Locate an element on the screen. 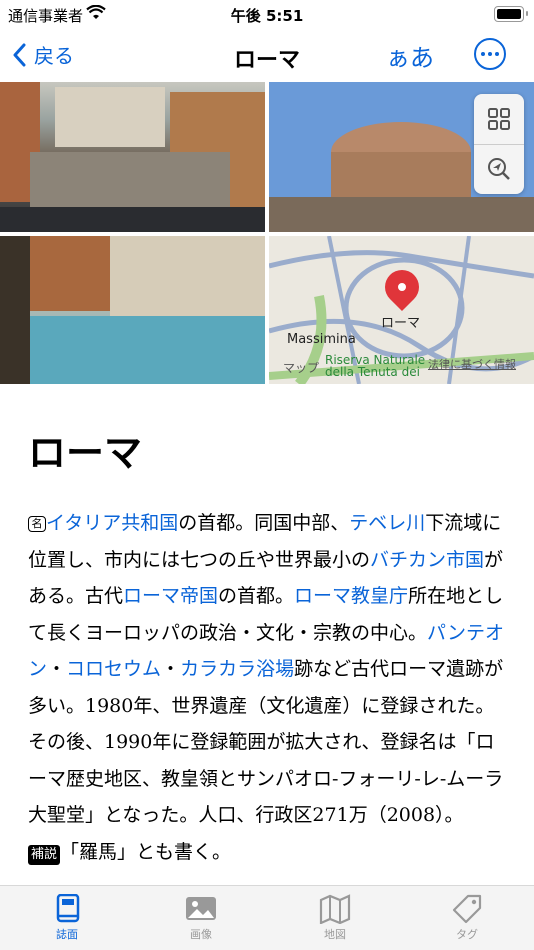 Image resolution: width=534 pixels, height=950 pixels. link-italy: イタリア共和国 is located at coordinates (112, 523).